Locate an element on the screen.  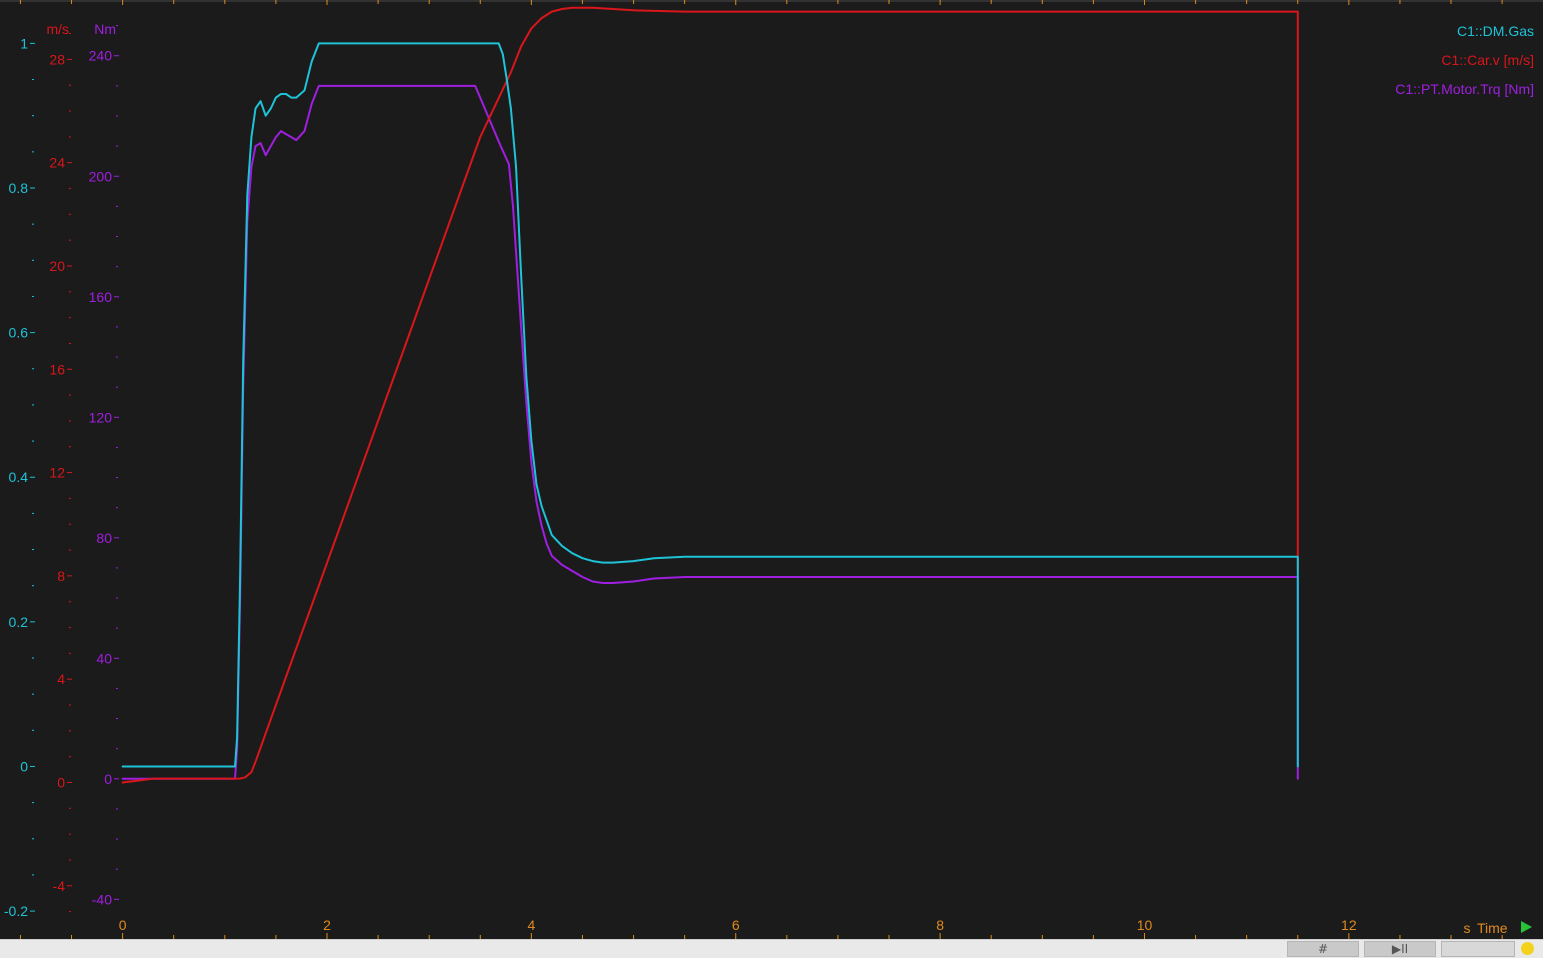
speed-tick-label: -4 is located at coordinates (59, 886).